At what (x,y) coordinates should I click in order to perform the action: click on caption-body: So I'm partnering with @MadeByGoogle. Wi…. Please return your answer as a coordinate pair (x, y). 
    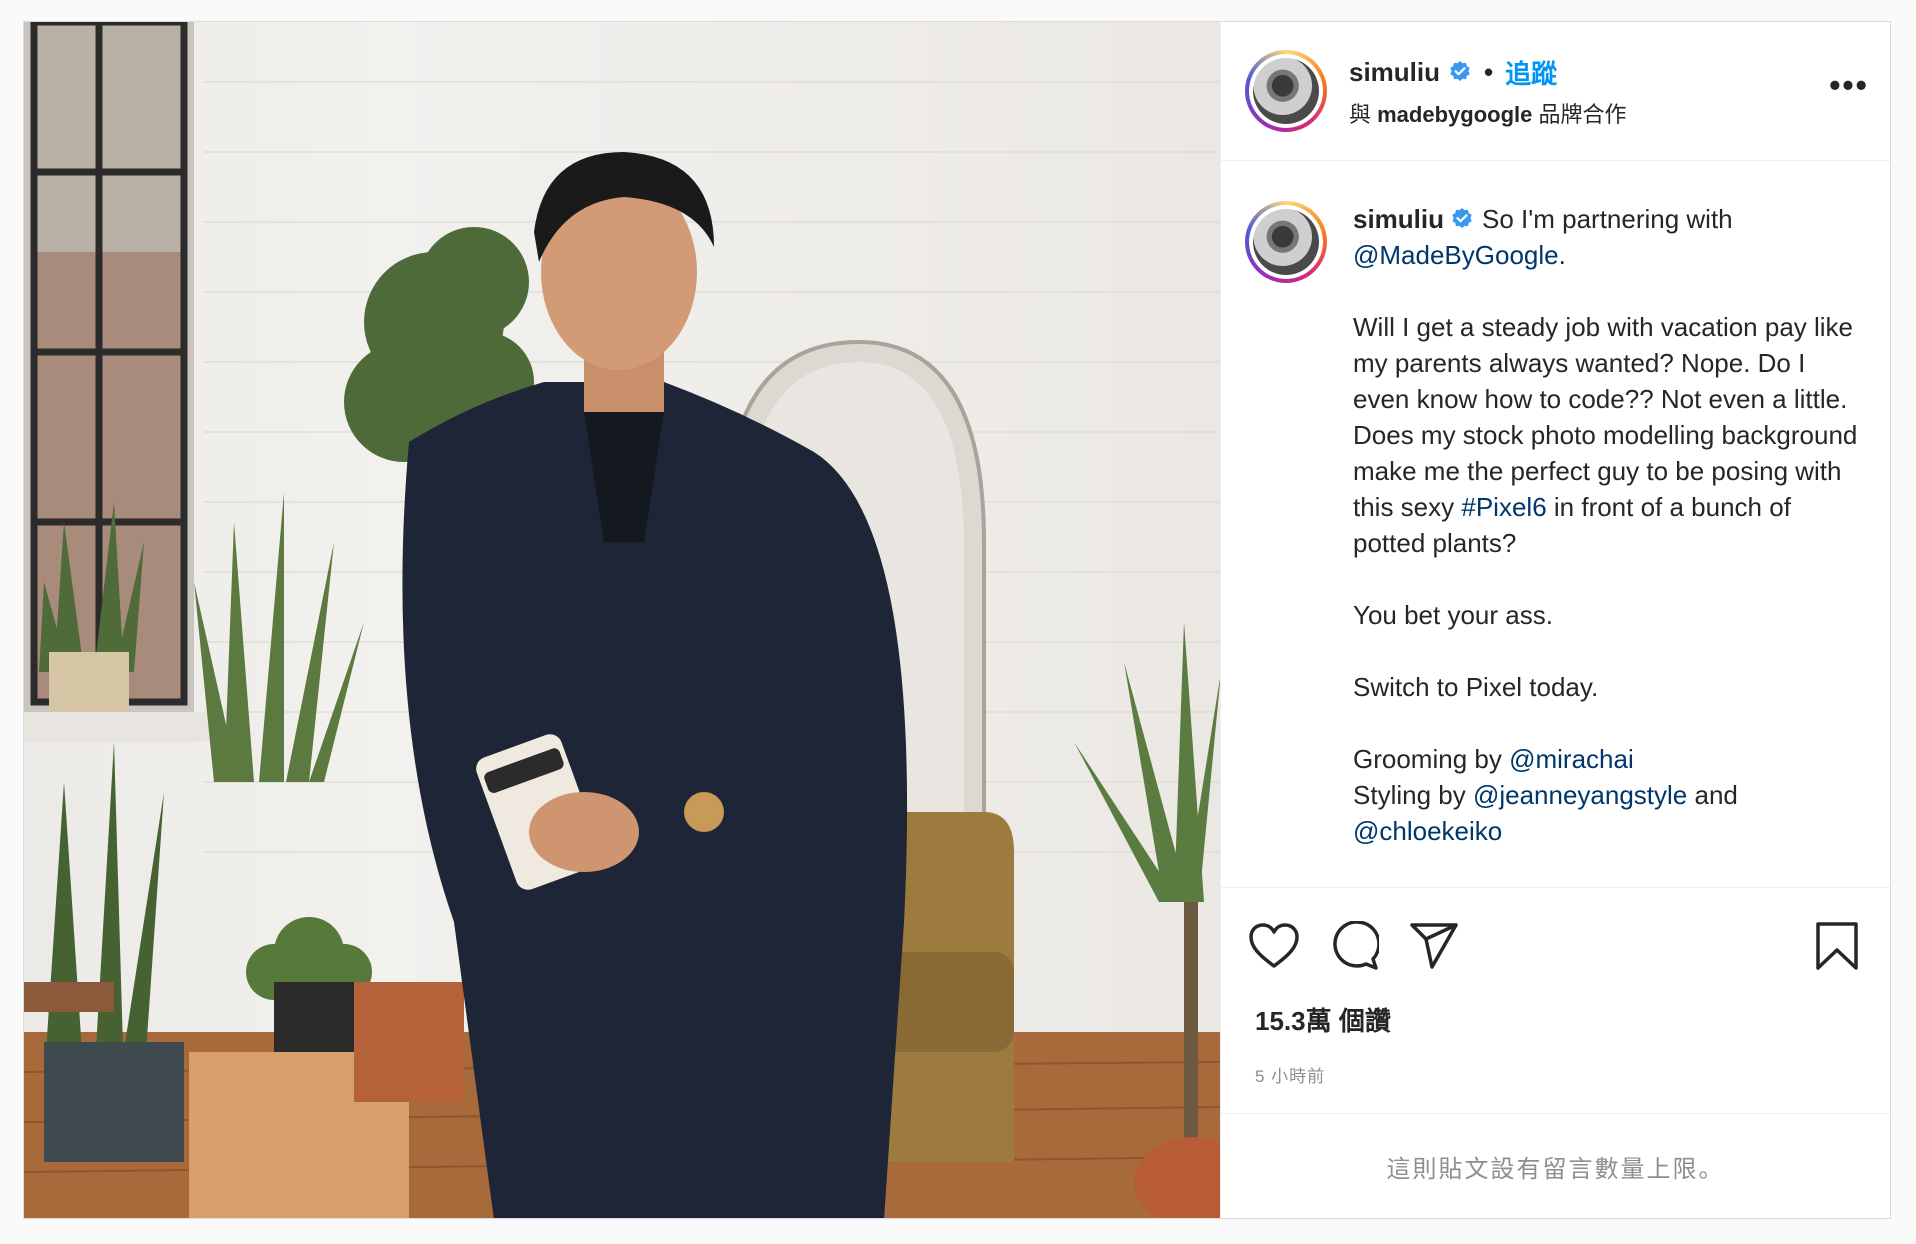
    Looking at the image, I should click on (1609, 525).